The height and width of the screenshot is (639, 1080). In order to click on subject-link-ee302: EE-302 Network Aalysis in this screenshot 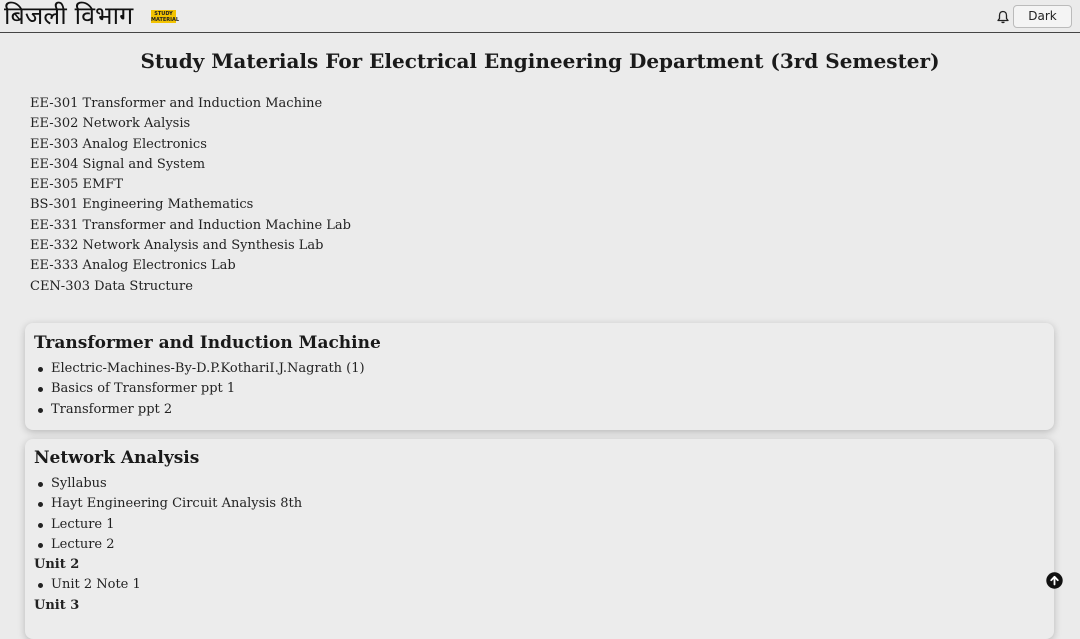, I will do `click(190, 124)`.